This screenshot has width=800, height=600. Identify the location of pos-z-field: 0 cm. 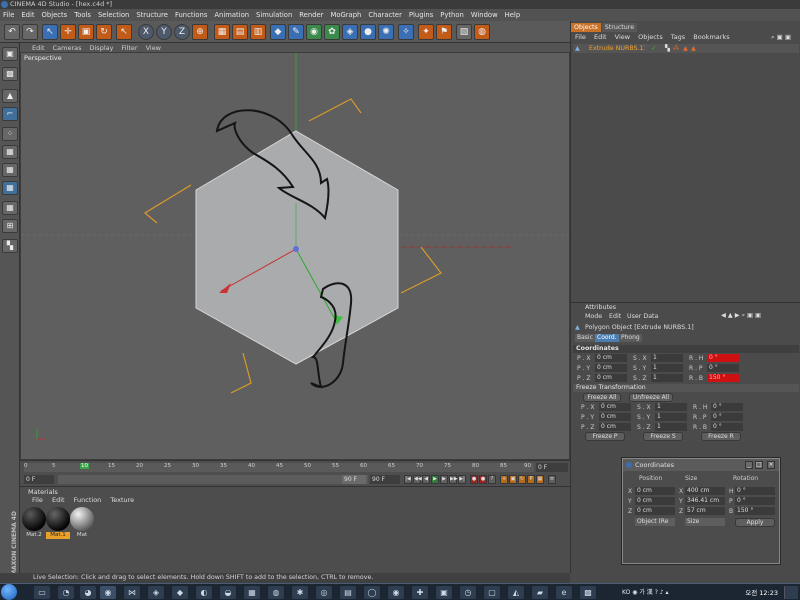
(611, 378).